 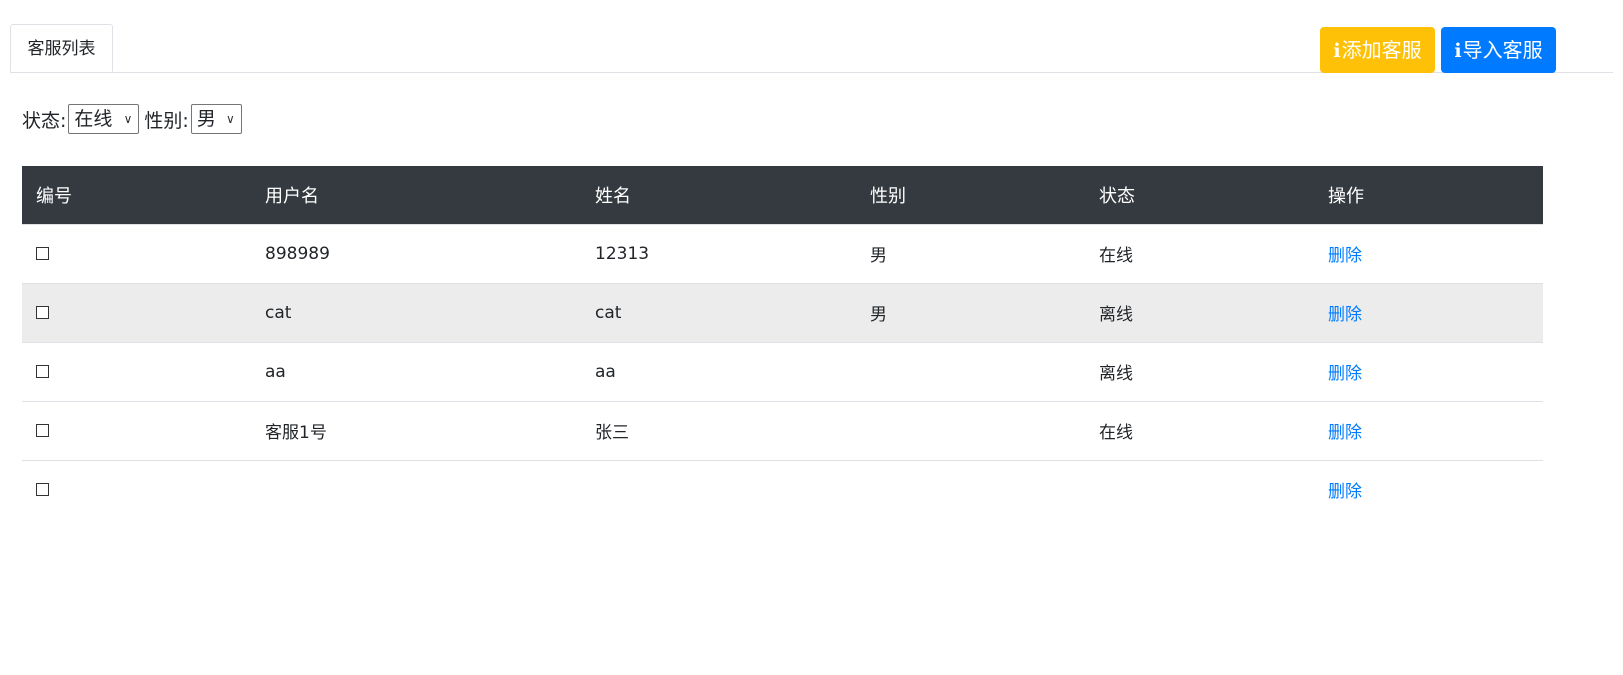 I want to click on column-header-status: 状态, so click(x=1117, y=196).